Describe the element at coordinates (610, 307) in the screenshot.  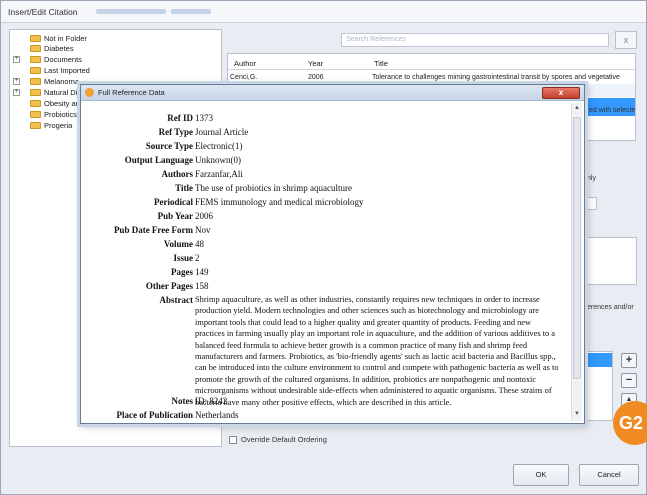
I see `fragment-label: erences and/or` at that location.